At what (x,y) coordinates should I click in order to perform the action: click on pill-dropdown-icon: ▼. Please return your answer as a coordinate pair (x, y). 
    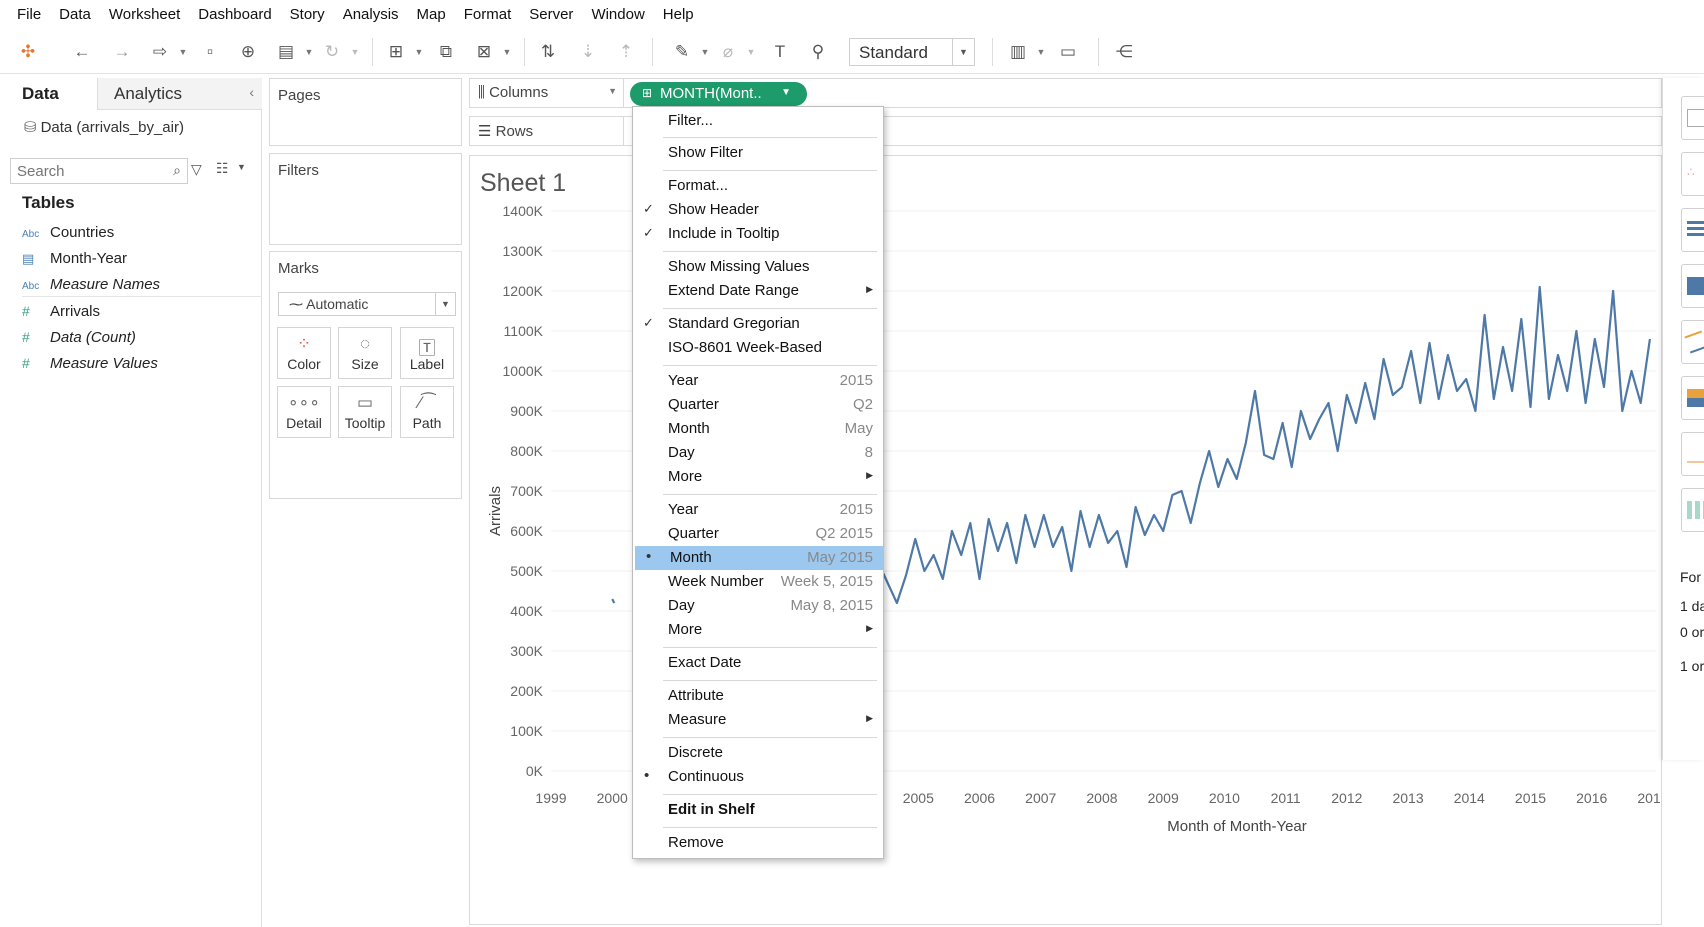
    Looking at the image, I should click on (786, 92).